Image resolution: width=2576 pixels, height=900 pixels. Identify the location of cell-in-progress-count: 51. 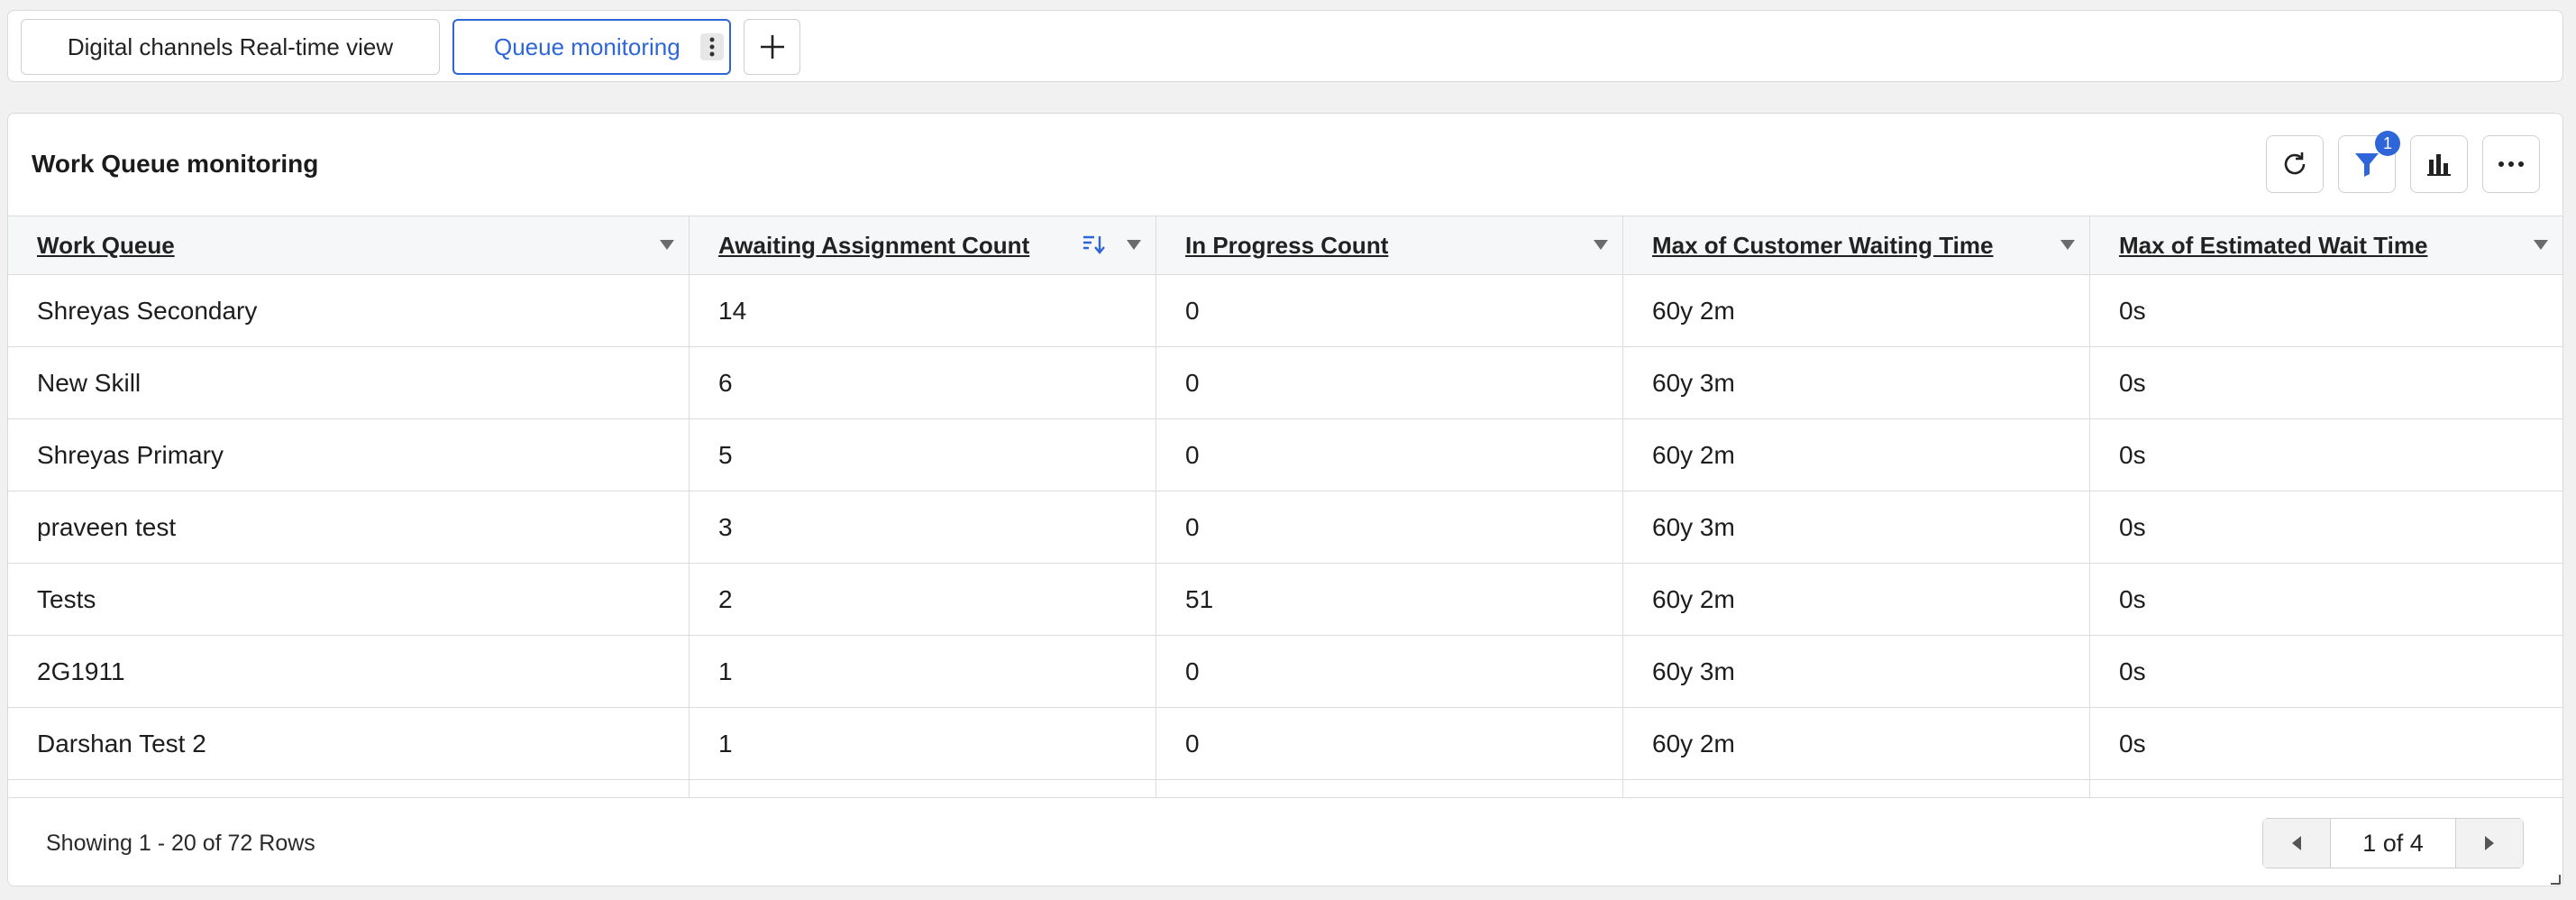
(1389, 599).